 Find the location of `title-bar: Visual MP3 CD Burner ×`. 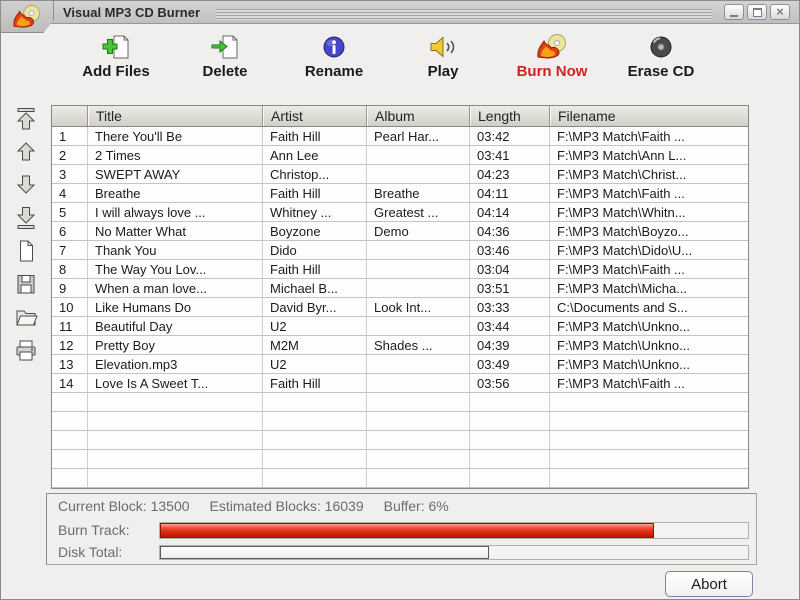

title-bar: Visual MP3 CD Burner × is located at coordinates (400, 17).